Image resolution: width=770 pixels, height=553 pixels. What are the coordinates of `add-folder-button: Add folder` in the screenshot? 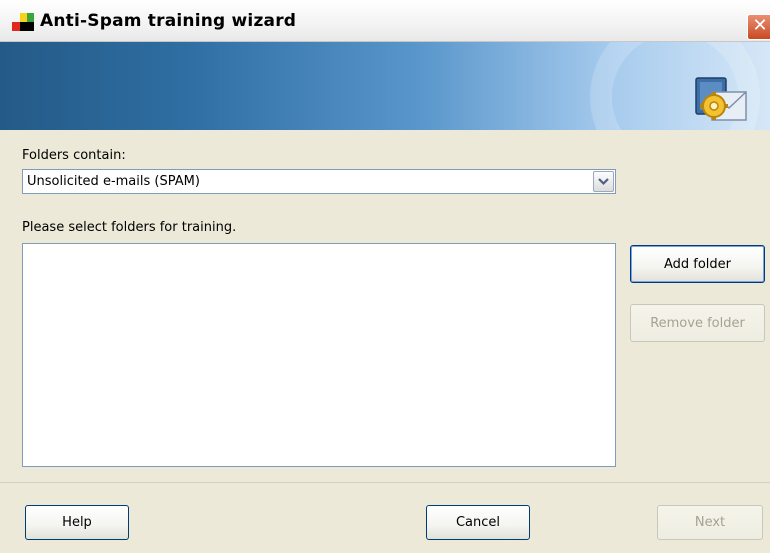 It's located at (697, 264).